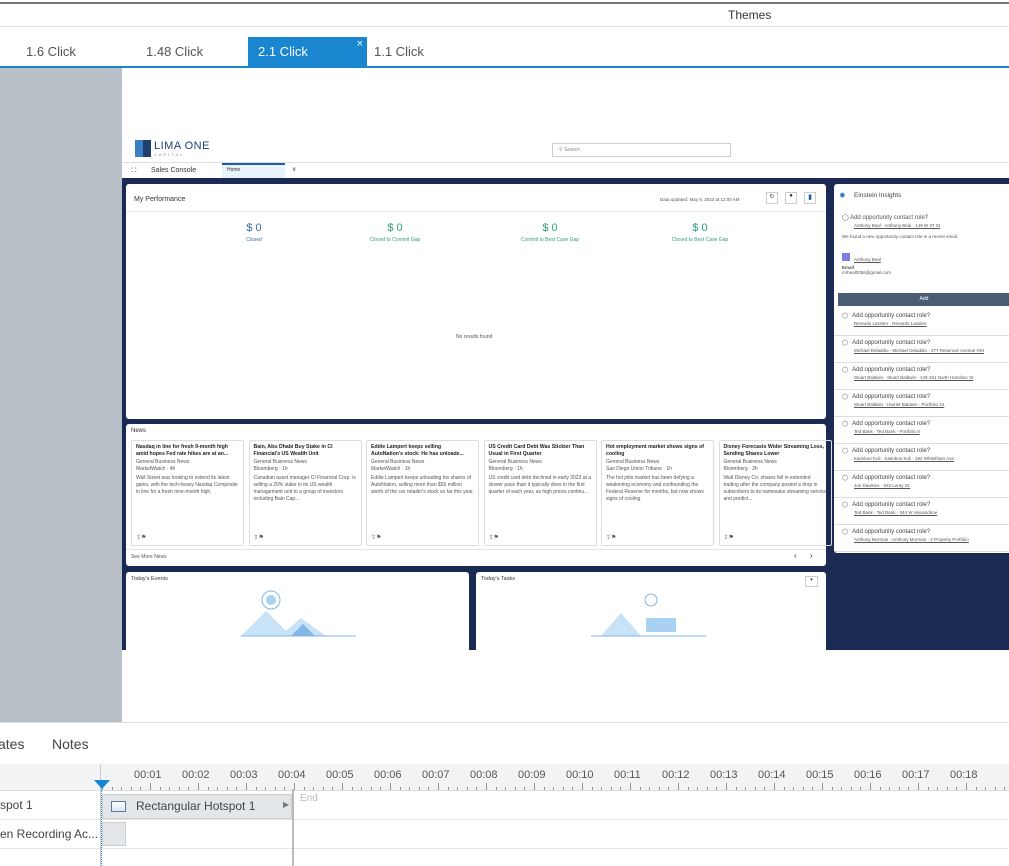 Image resolution: width=1009 pixels, height=866 pixels. What do you see at coordinates (149, 557) in the screenshot?
I see `see-more-news-link: See More News` at bounding box center [149, 557].